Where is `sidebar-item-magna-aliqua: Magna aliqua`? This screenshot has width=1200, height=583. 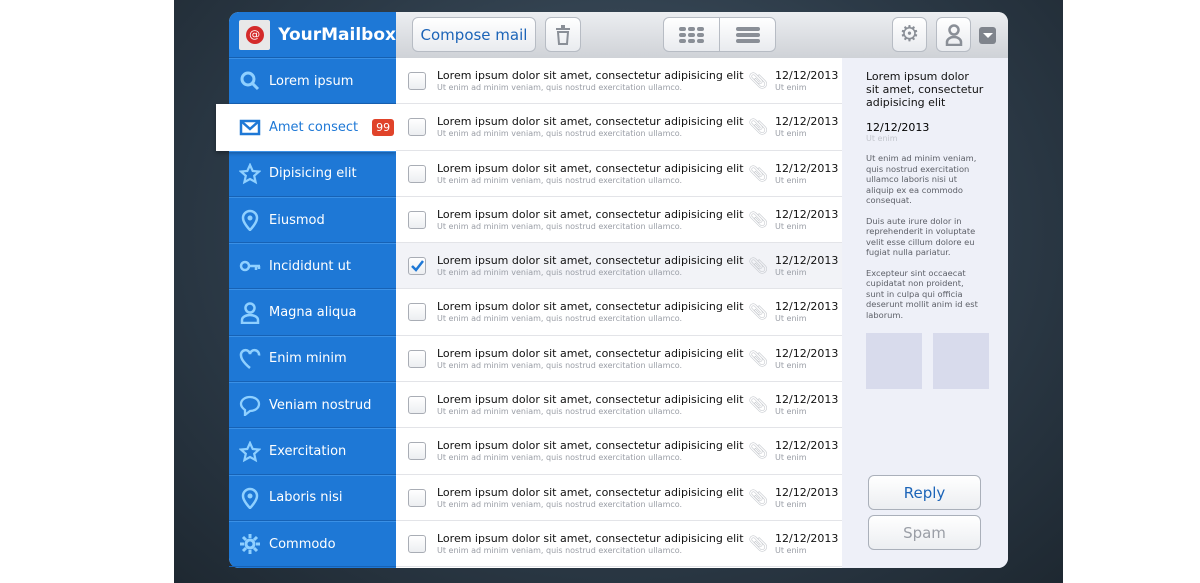
sidebar-item-magna-aliqua: Magna aliqua is located at coordinates (312, 312).